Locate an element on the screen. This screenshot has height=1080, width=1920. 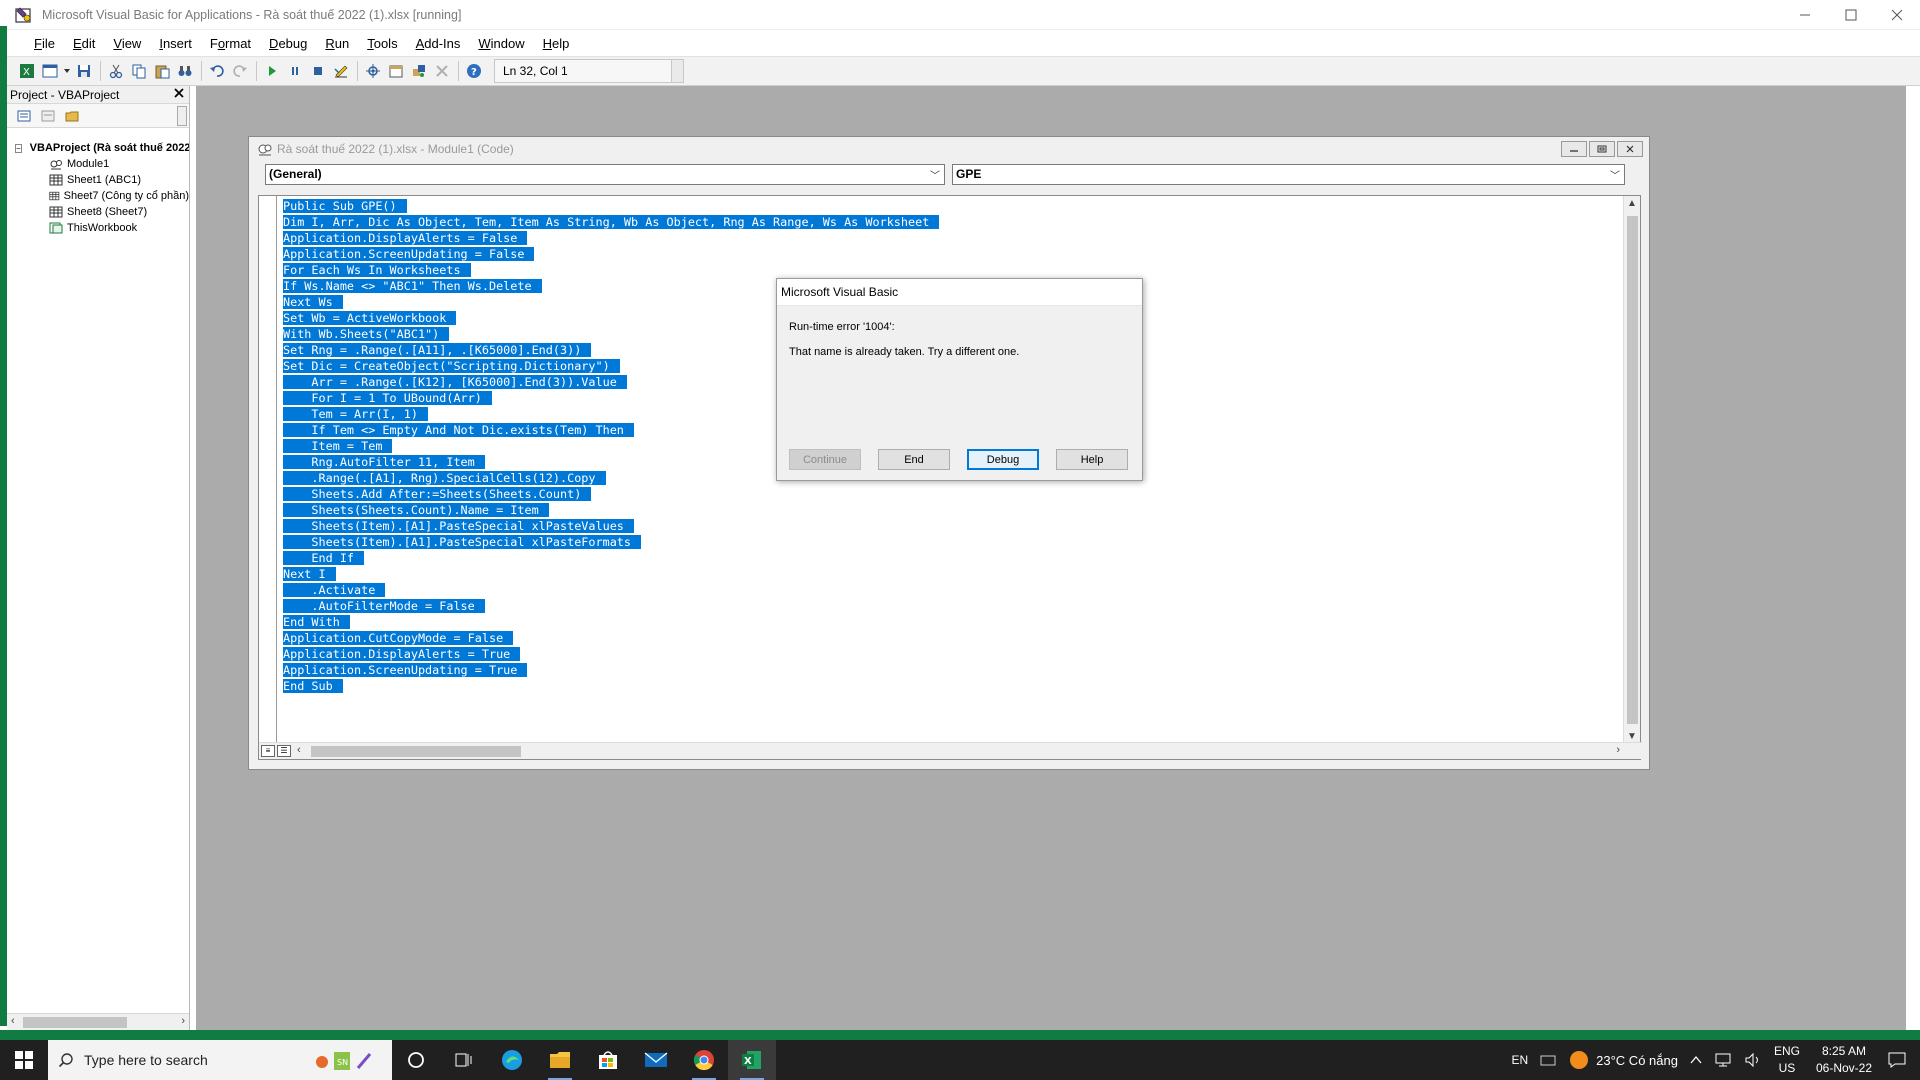
code-line: Public Sub GPE() is located at coordinates (611, 206).